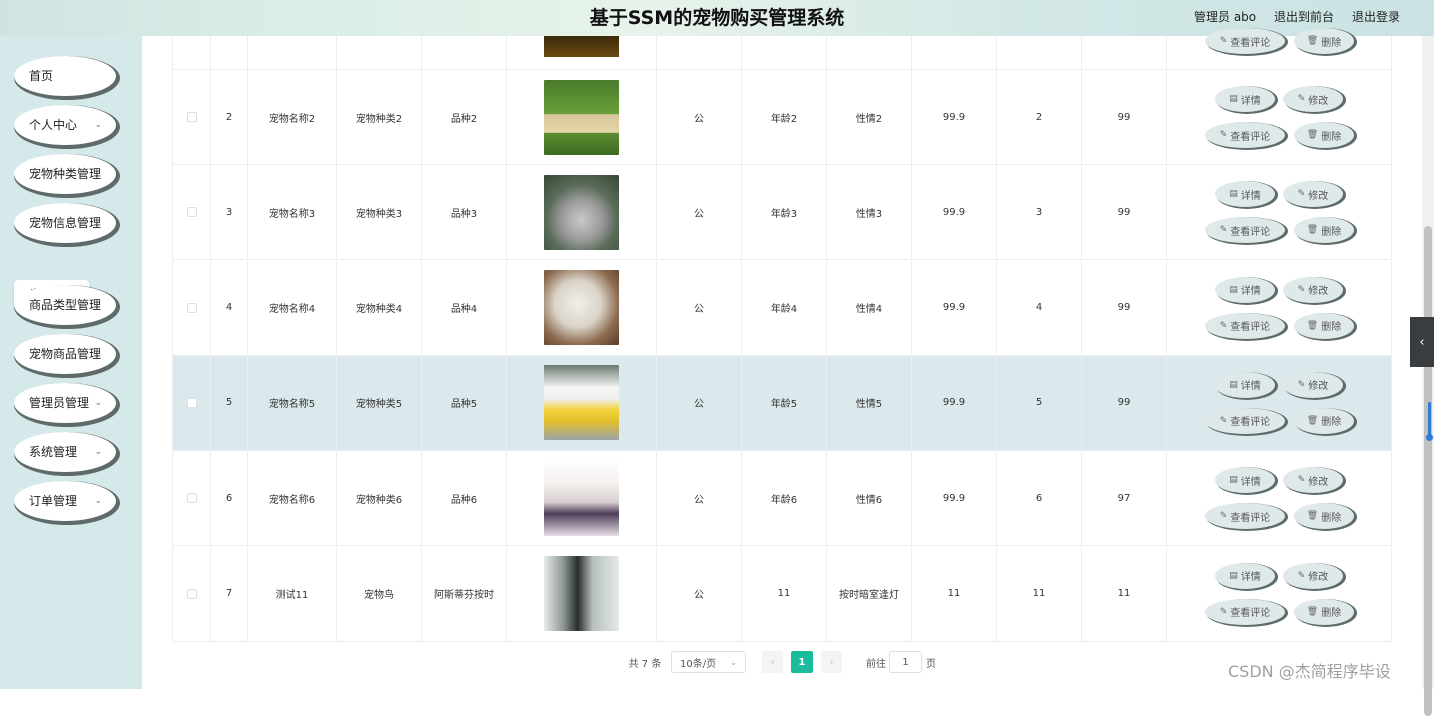 This screenshot has height=716, width=1434. Describe the element at coordinates (1422, 342) in the screenshot. I see `collapse-panel-tab: ‹` at that location.